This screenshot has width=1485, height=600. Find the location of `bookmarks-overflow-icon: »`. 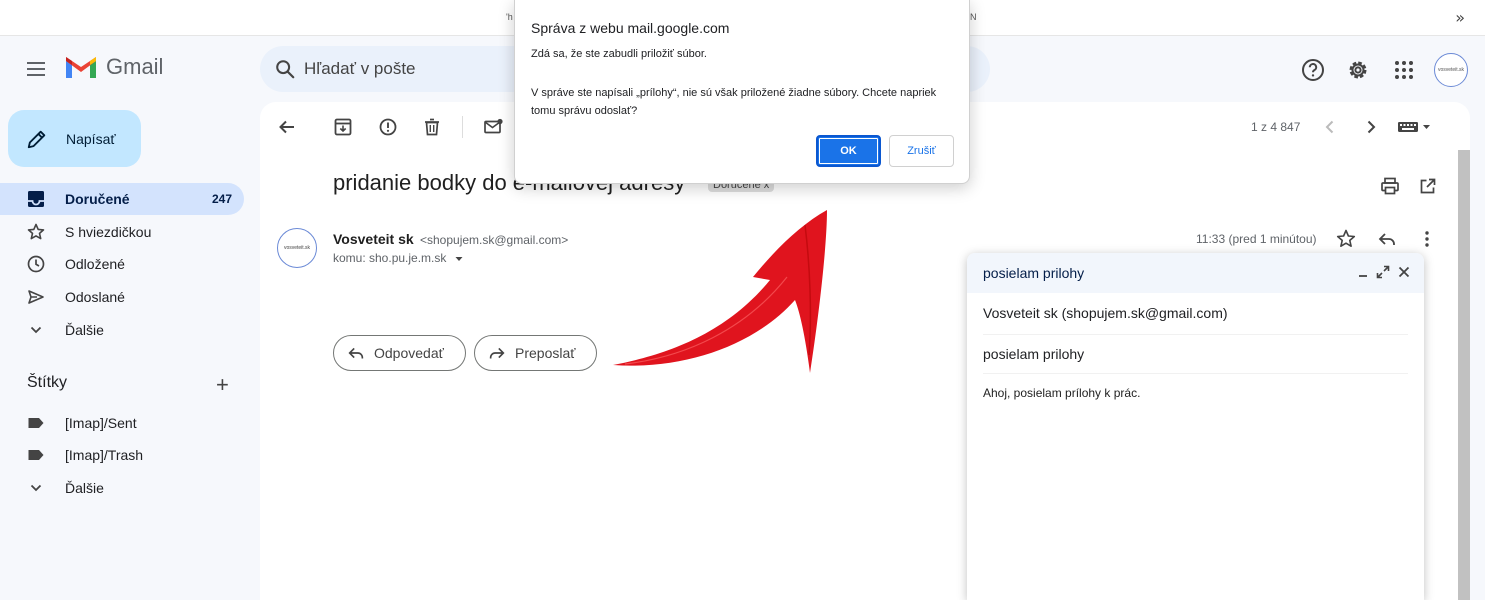

bookmarks-overflow-icon: » is located at coordinates (1460, 17).